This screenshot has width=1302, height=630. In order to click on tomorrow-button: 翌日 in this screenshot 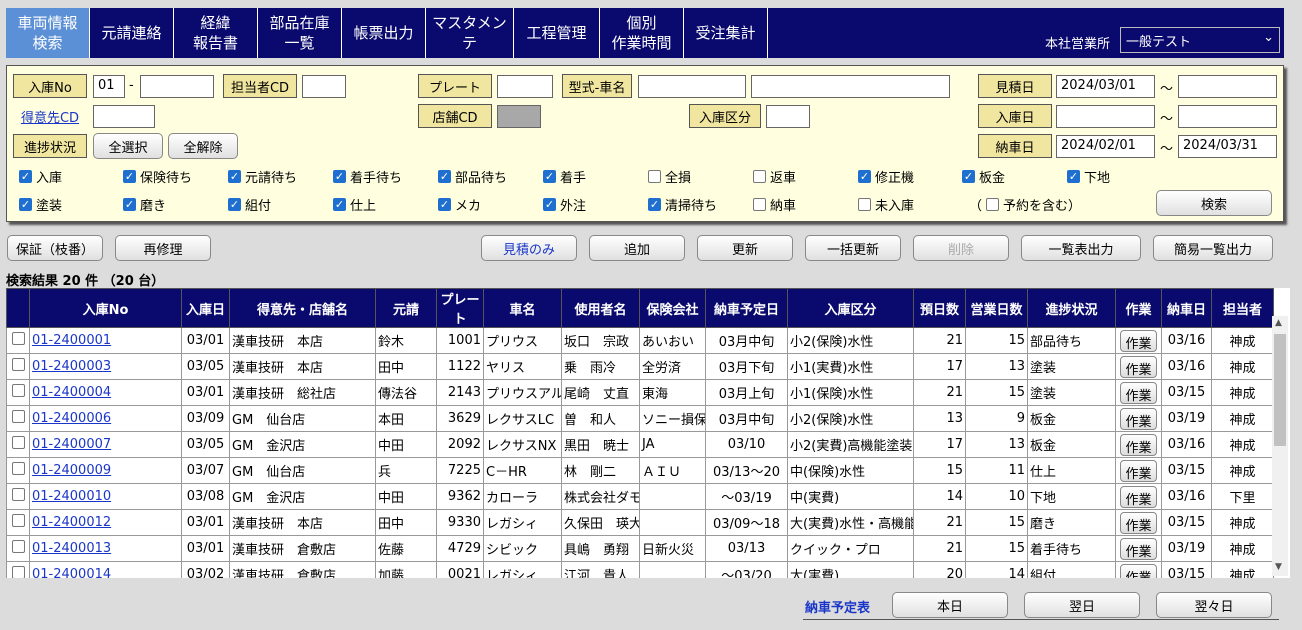, I will do `click(1082, 605)`.